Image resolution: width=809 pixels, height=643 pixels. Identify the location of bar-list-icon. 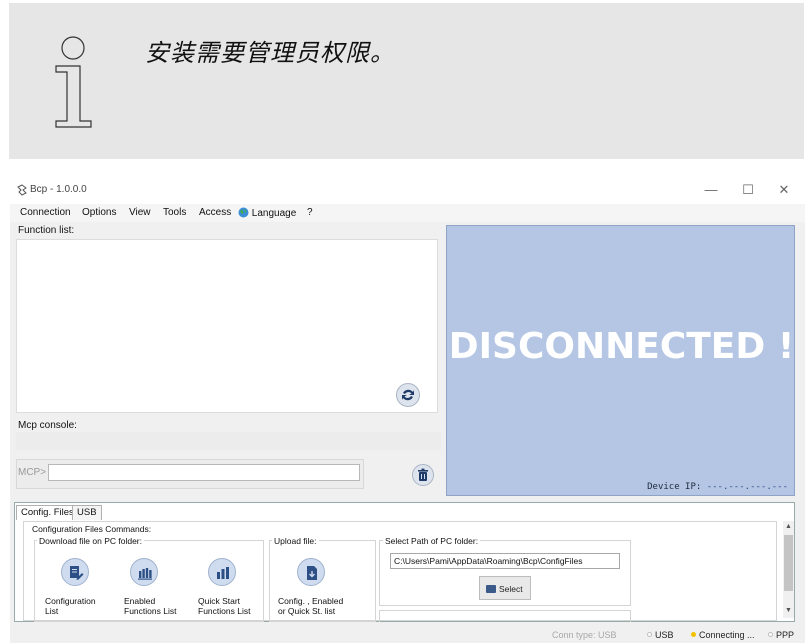
(145, 574).